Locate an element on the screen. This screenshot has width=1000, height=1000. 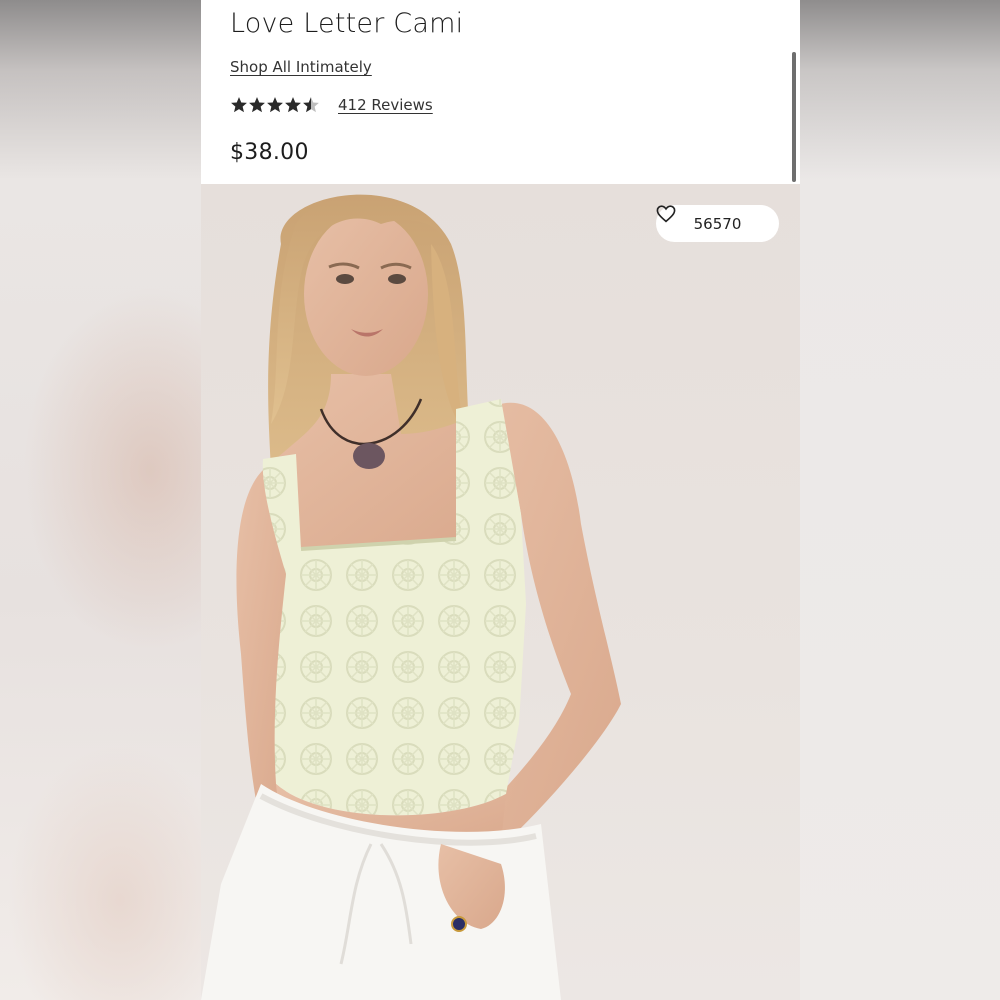
product-price: $38.00 is located at coordinates (269, 152).